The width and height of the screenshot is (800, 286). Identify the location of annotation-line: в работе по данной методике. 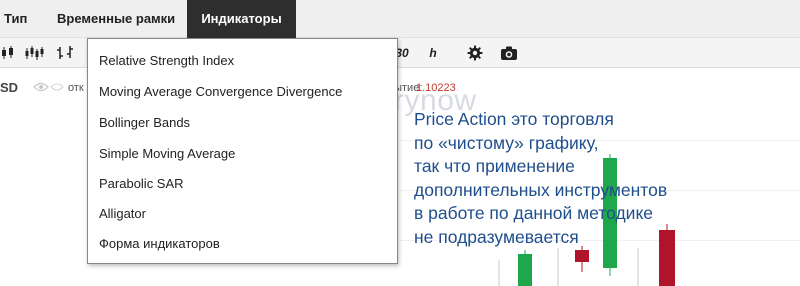
(534, 213).